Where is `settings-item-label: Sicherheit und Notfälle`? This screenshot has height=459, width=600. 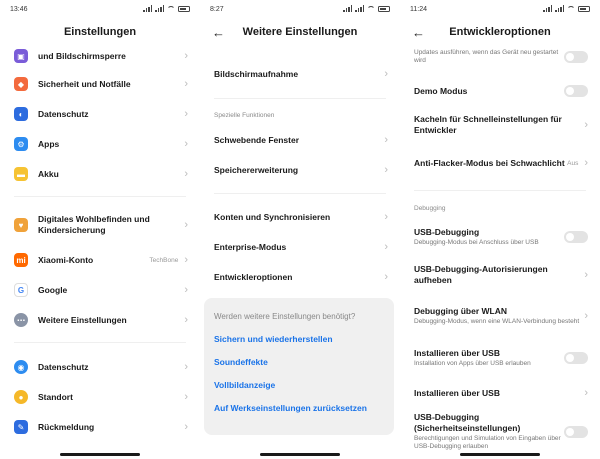
settings-item-label: Sicherheit und Notfälle is located at coordinates (84, 83).